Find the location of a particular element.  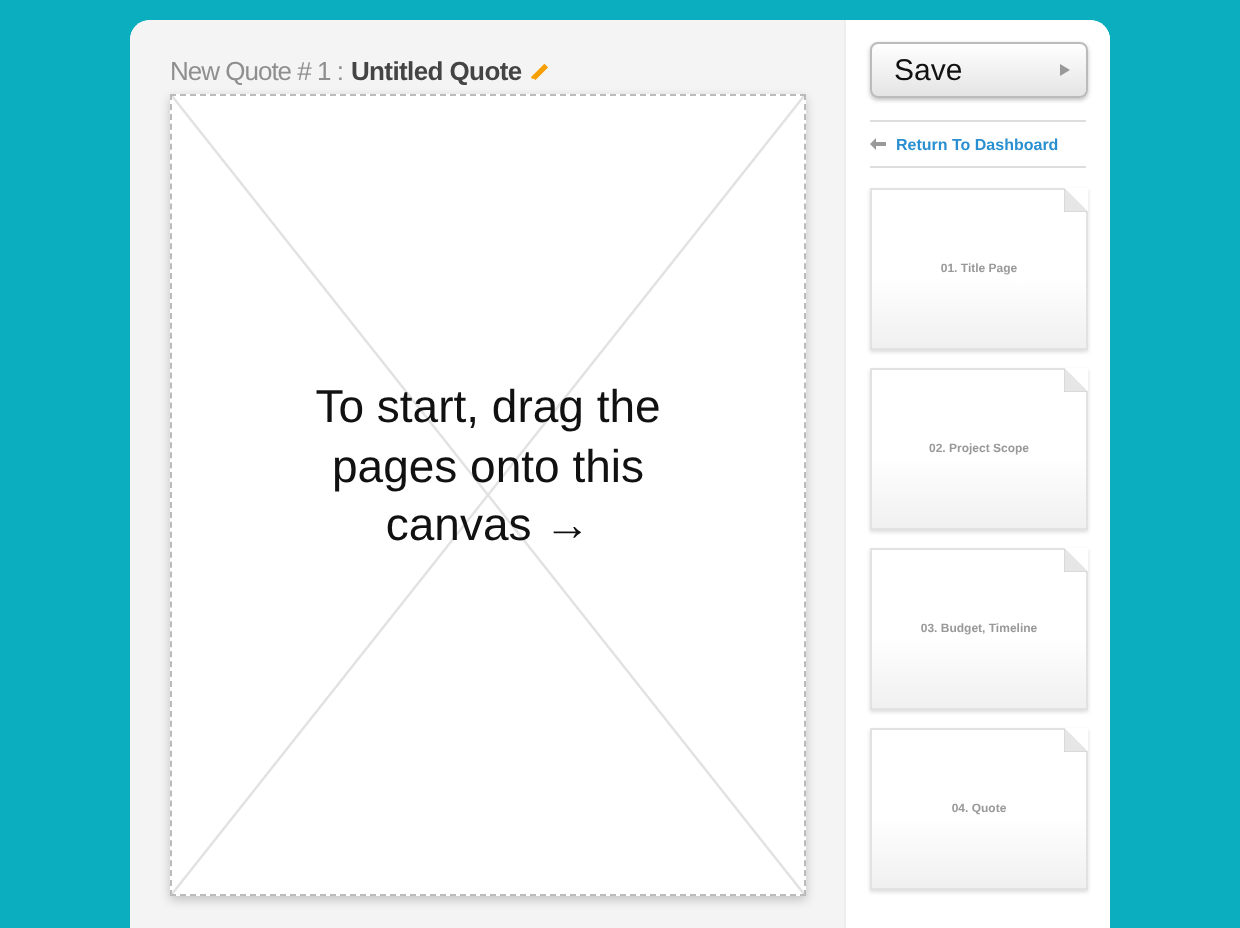

canvas-instruction: To start, drag the pages onto this canvas → is located at coordinates (488, 466).